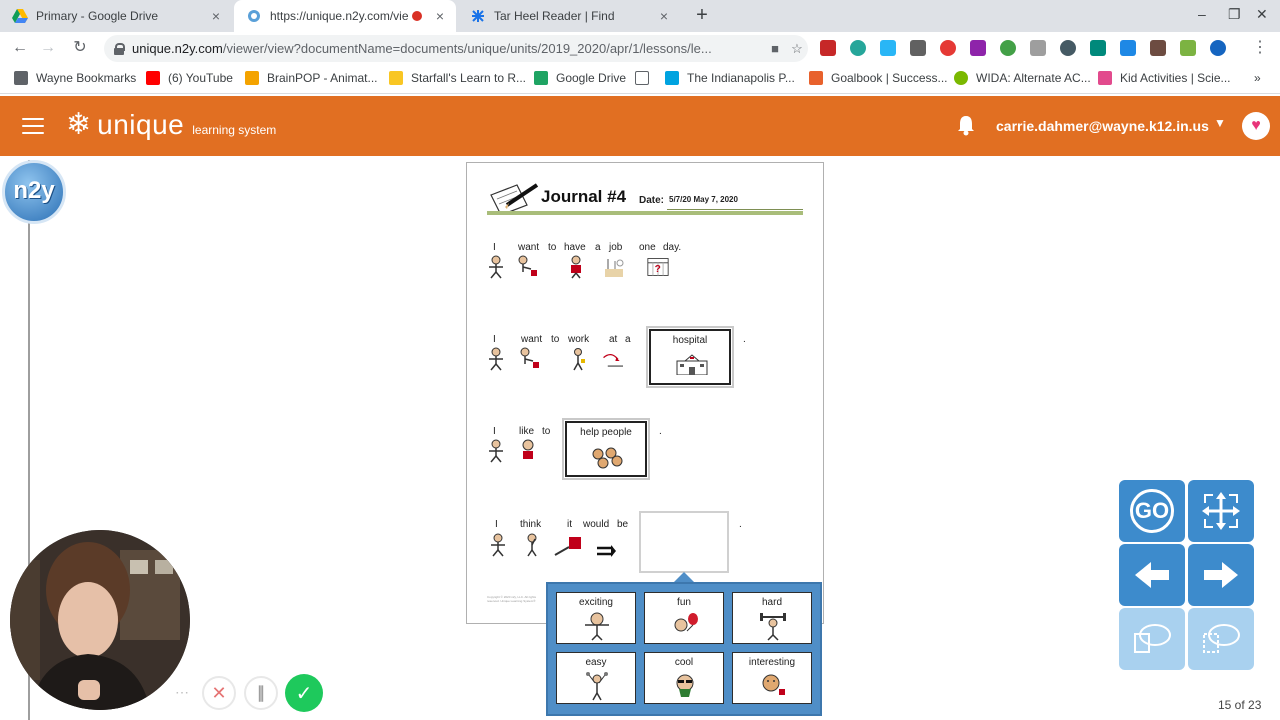  What do you see at coordinates (1202, 14) in the screenshot?
I see `minimize-button: –` at bounding box center [1202, 14].